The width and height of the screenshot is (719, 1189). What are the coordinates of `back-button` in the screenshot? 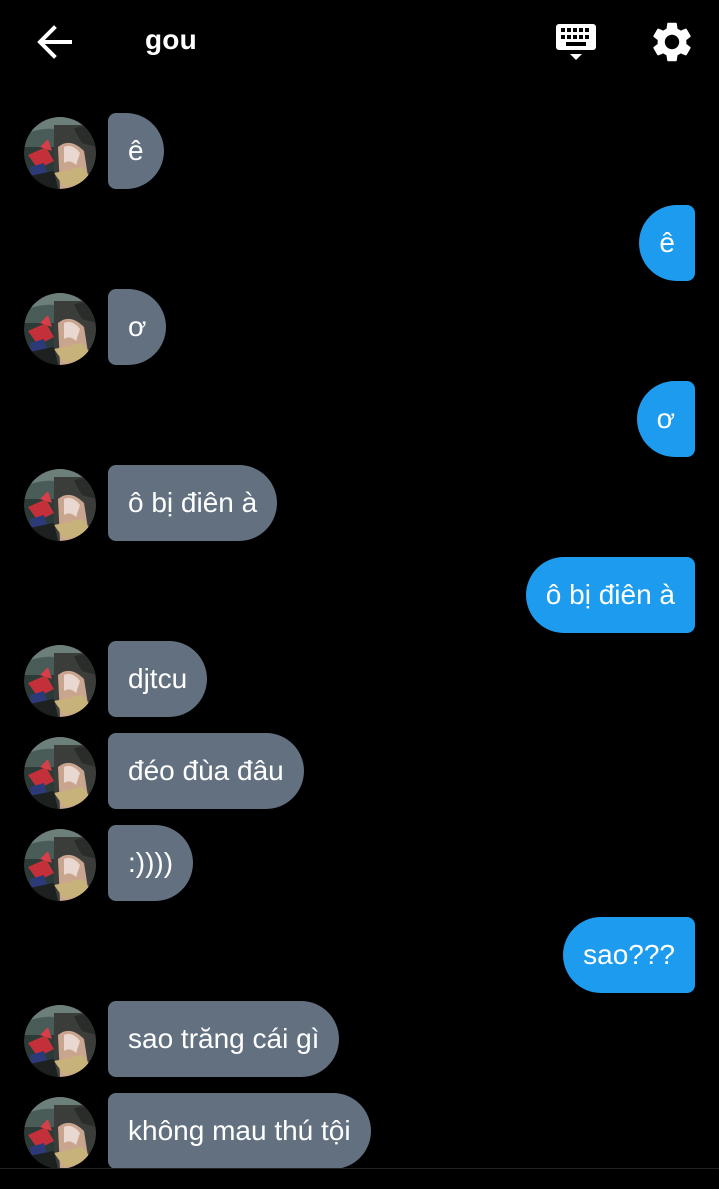 It's located at (56, 42).